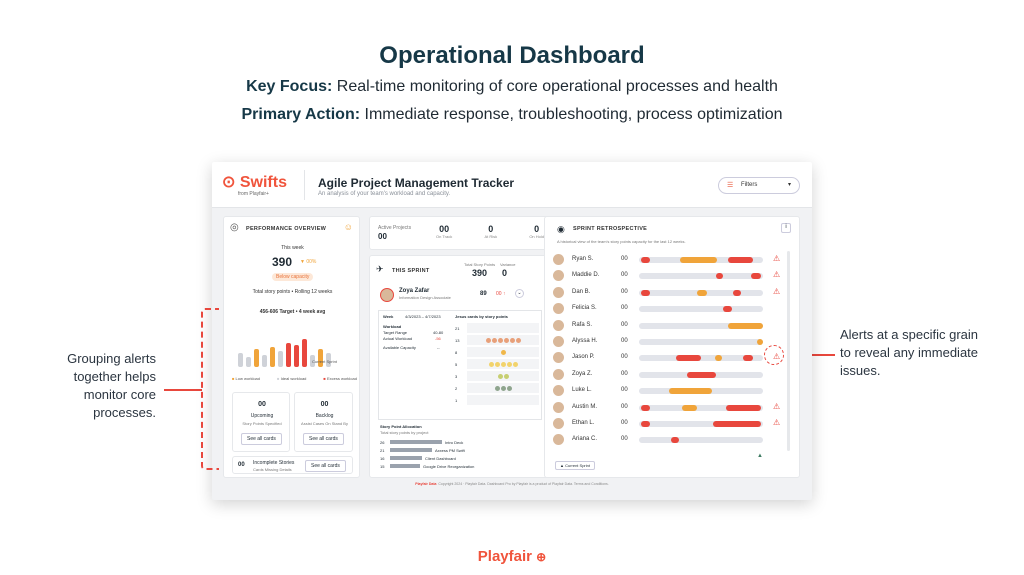  Describe the element at coordinates (669, 342) in the screenshot. I see `retro-row: Alyssa H. 00` at that location.